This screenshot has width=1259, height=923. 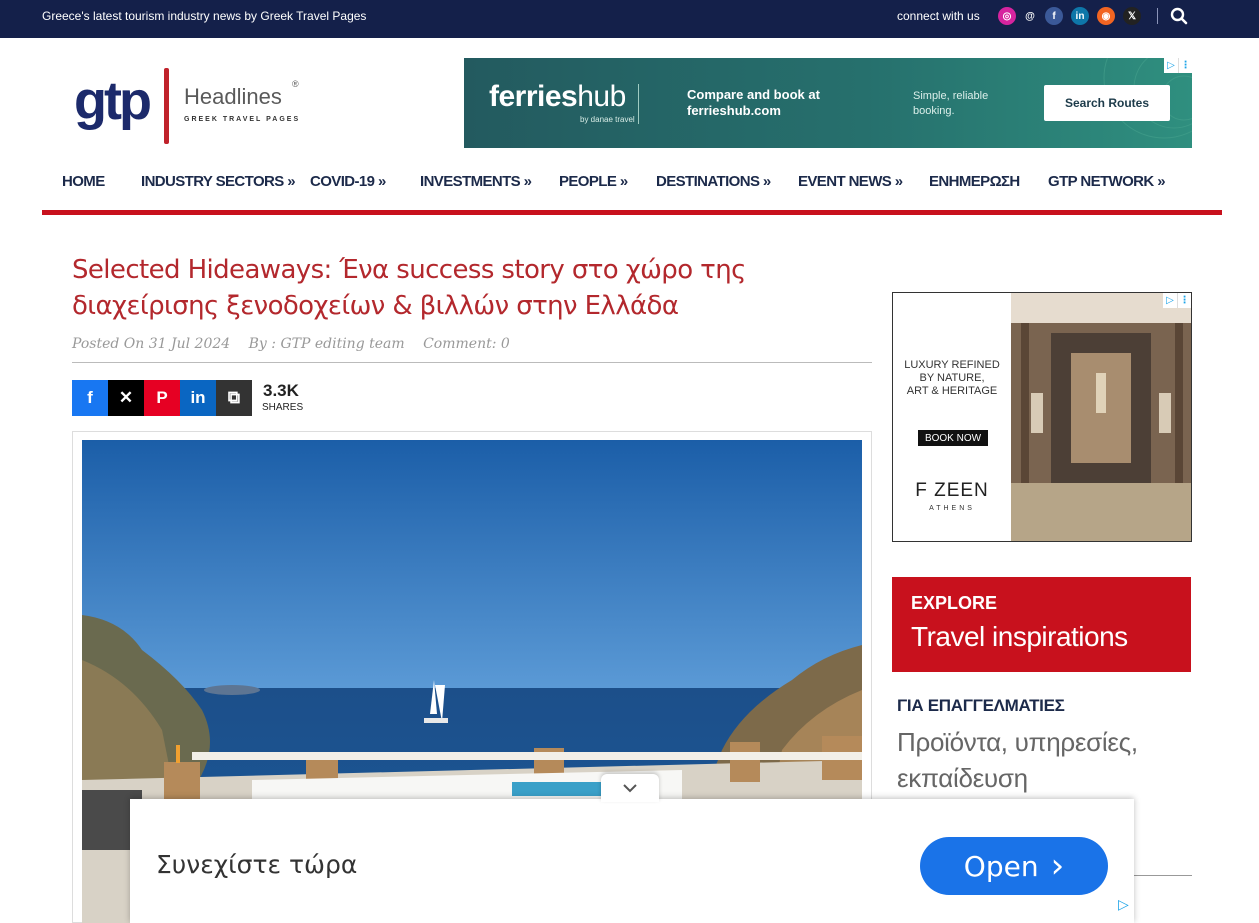 What do you see at coordinates (632, 212) in the screenshot?
I see `nav-underline` at bounding box center [632, 212].